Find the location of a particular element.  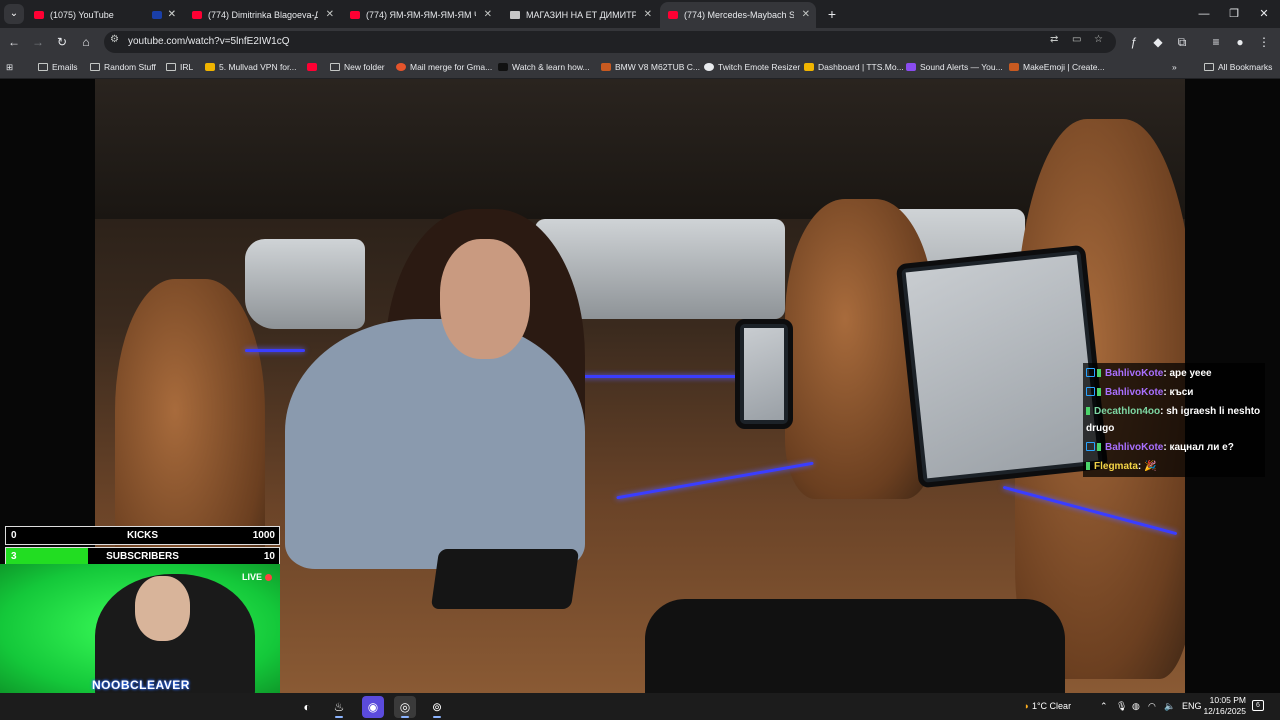

url-text: youtube.com/watch?v=5lnfE2IW1cQ is located at coordinates (208, 42).